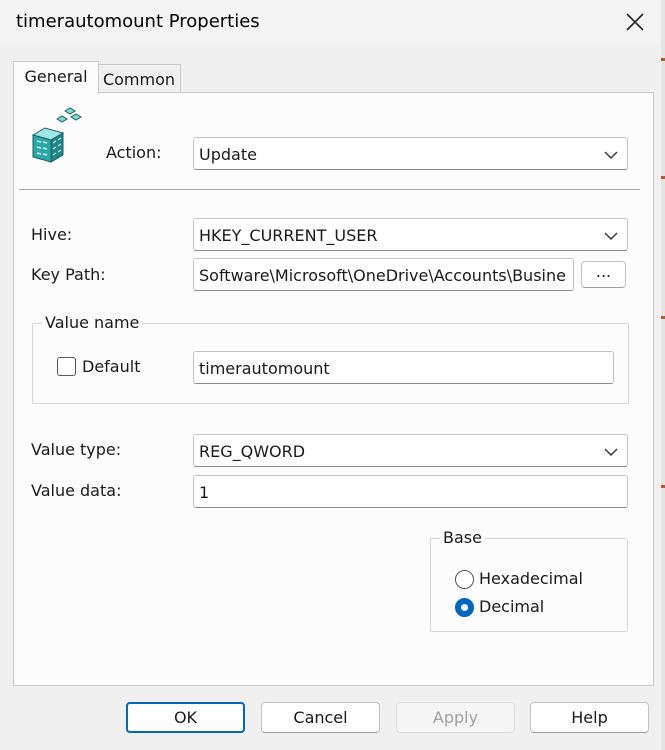  I want to click on action-value: Update, so click(228, 154).